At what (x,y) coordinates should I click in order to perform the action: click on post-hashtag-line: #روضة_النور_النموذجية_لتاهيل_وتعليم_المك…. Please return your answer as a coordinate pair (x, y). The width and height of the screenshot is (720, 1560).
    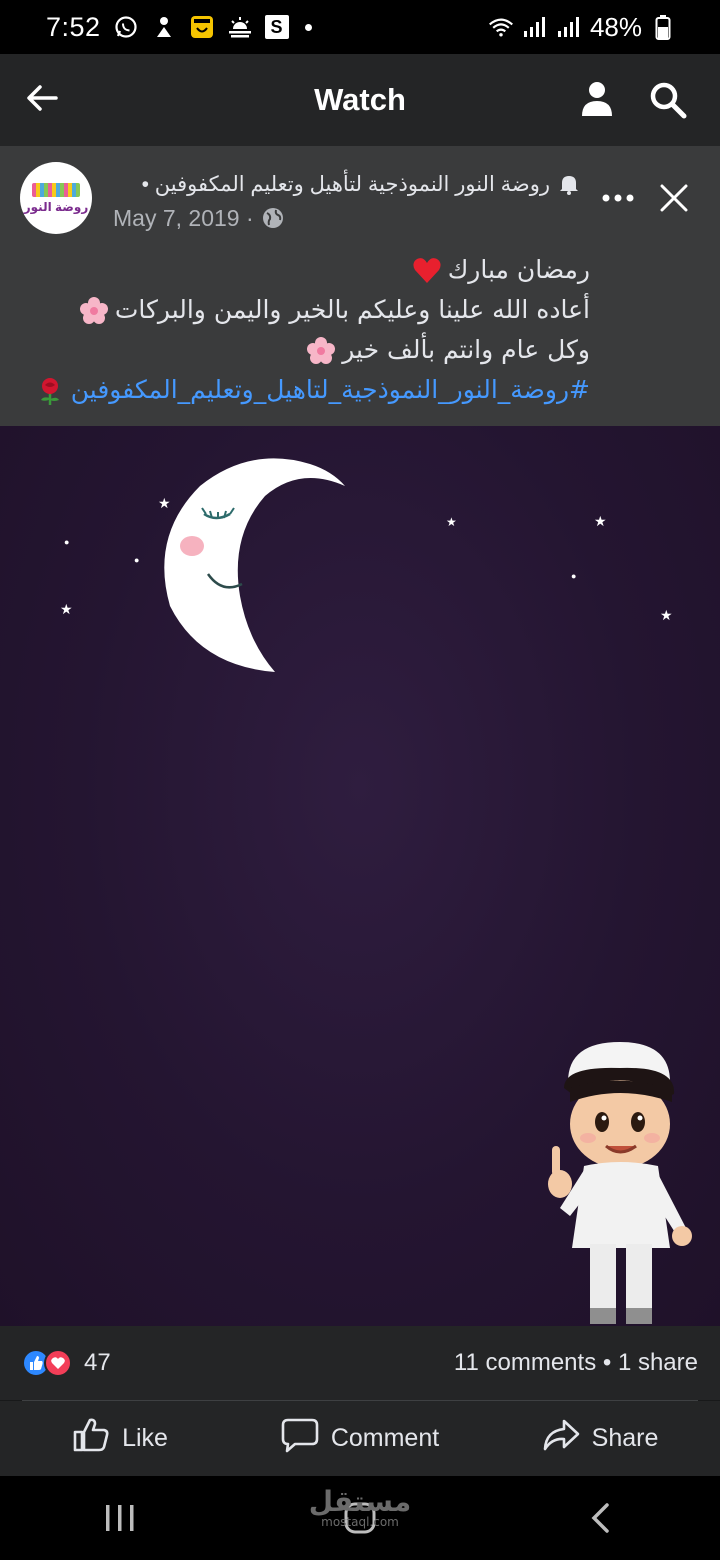
    Looking at the image, I should click on (295, 390).